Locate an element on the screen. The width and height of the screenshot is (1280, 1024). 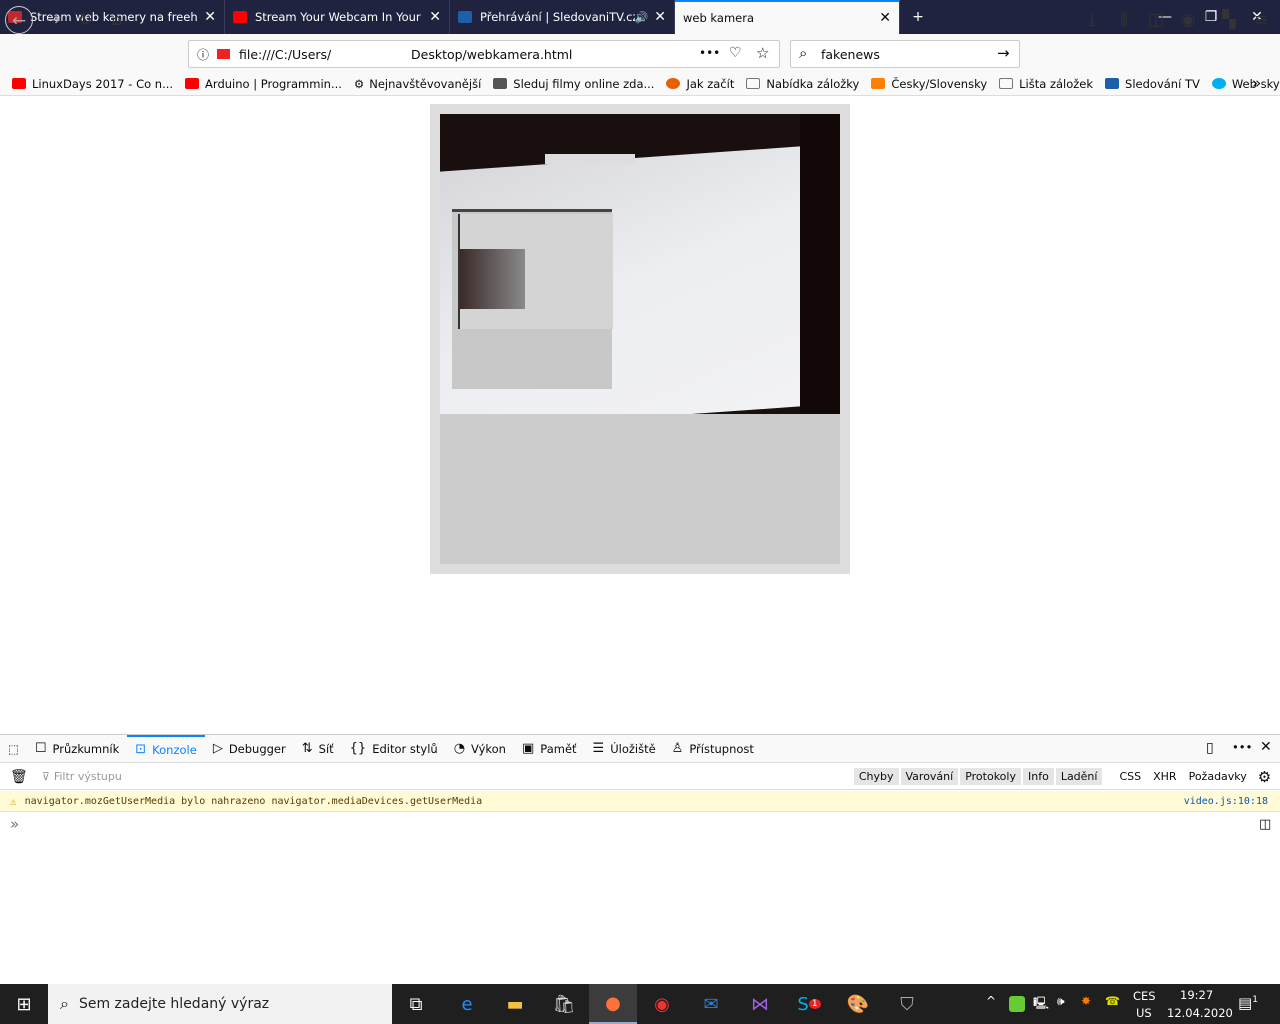
filter-xhr: XHR is located at coordinates (1164, 776).